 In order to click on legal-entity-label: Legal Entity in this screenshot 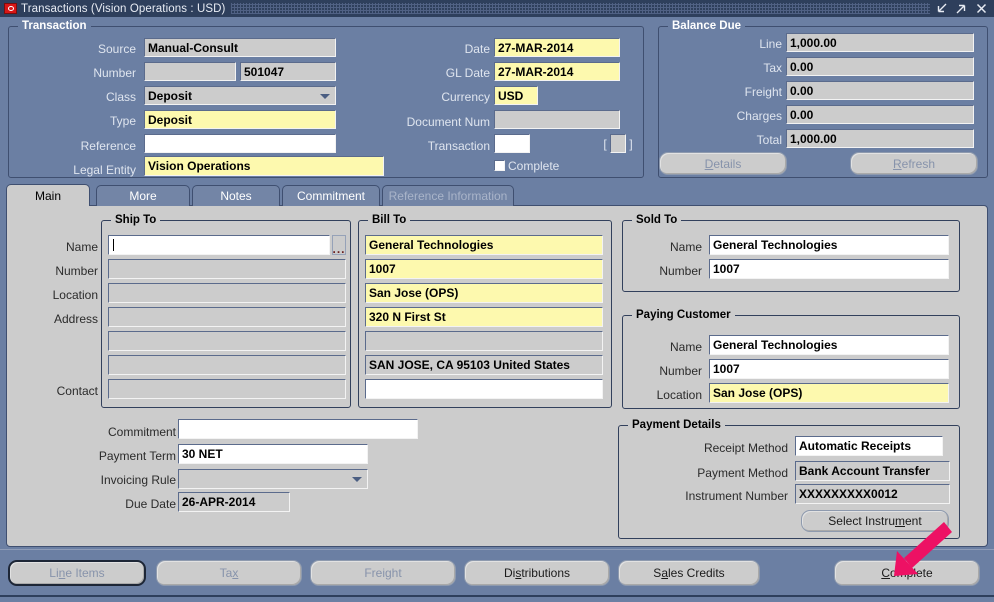, I will do `click(104, 170)`.